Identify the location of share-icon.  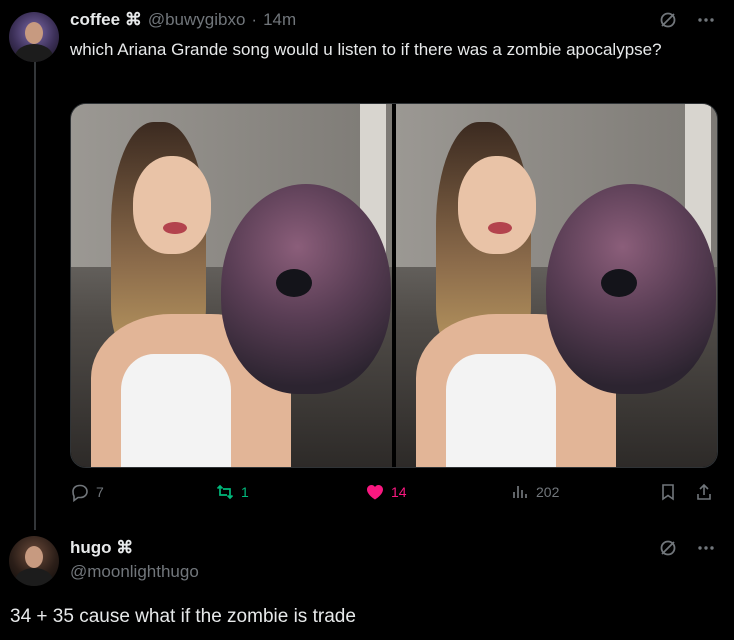
(704, 492).